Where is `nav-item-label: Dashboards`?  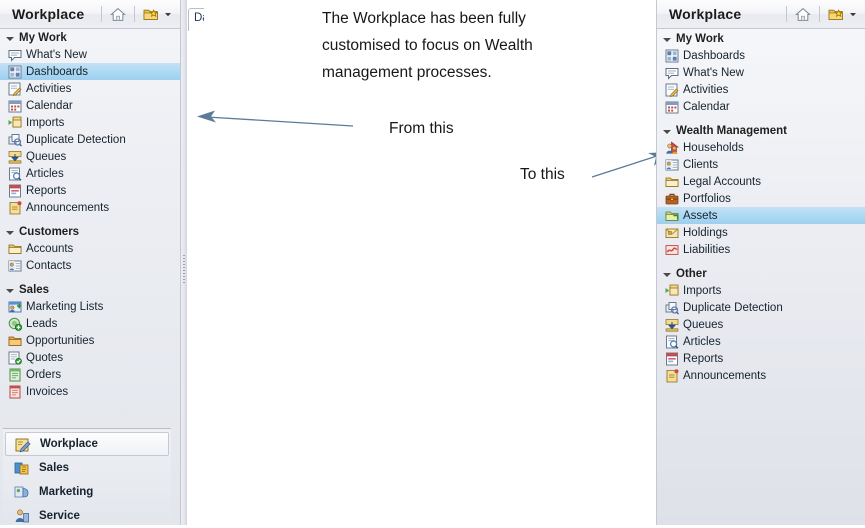
nav-item-label: Dashboards is located at coordinates (57, 71).